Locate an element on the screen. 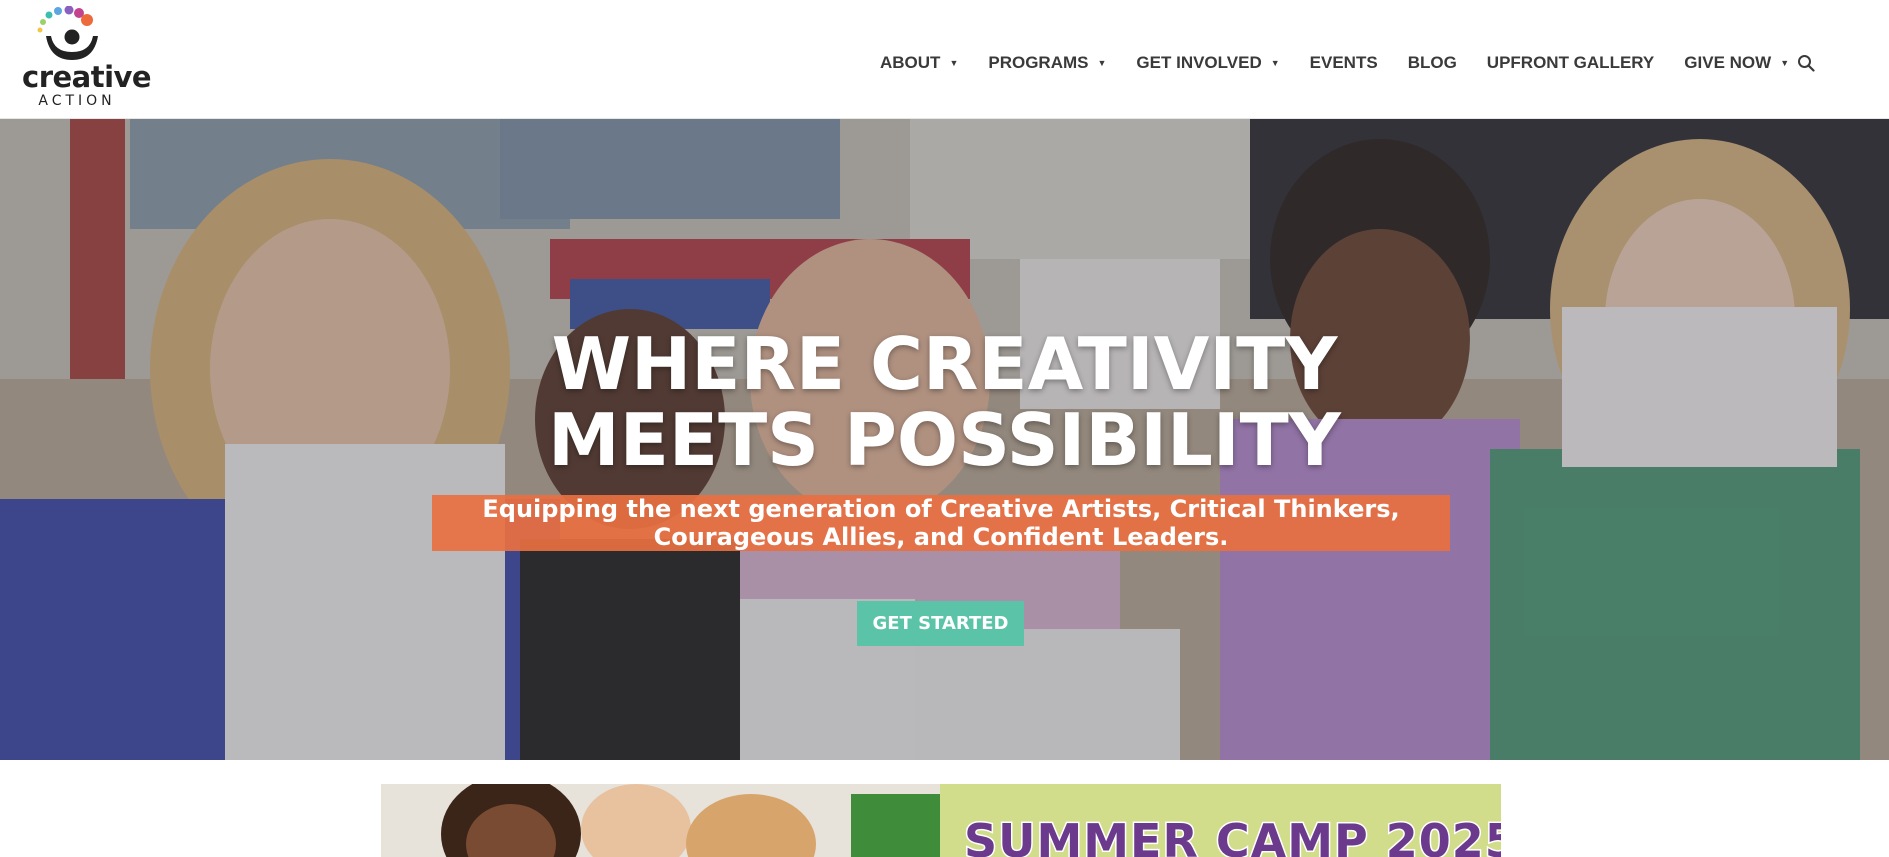 The image size is (1889, 857). summer-camp-banner: SUMMER CAMP 2025 is located at coordinates (941, 820).